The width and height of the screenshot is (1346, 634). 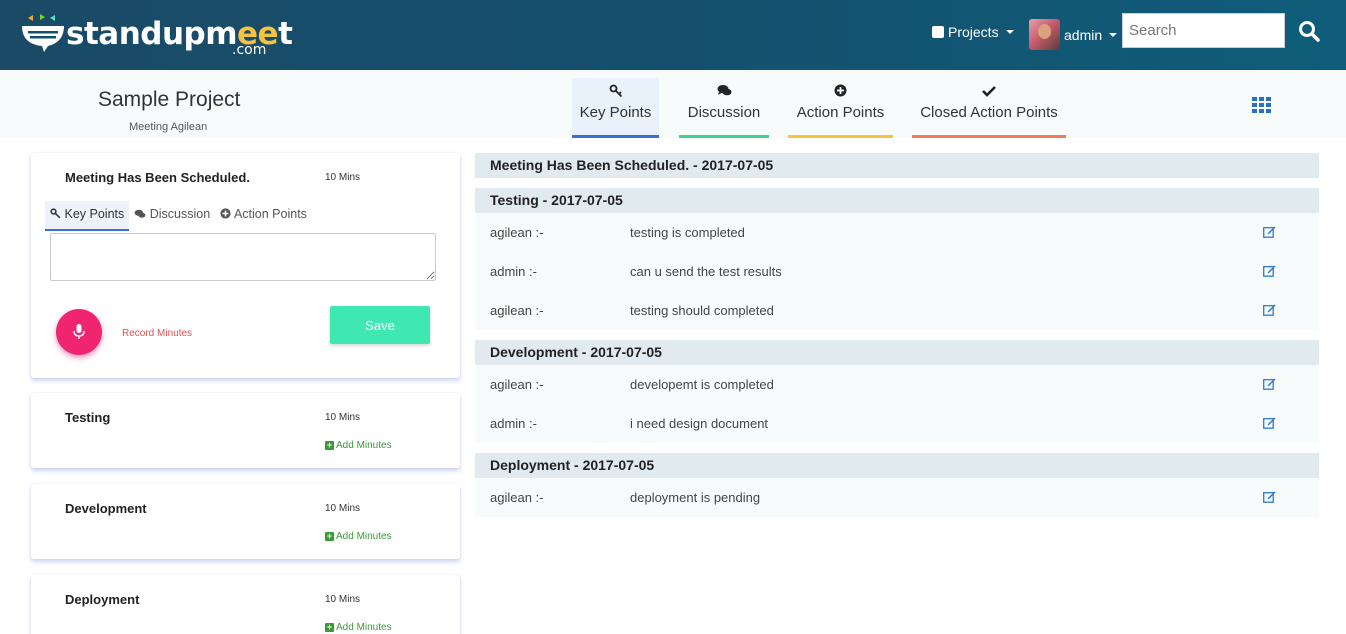 What do you see at coordinates (897, 465) in the screenshot?
I see `minutes-section-heading: Deployment - 2017-07-05` at bounding box center [897, 465].